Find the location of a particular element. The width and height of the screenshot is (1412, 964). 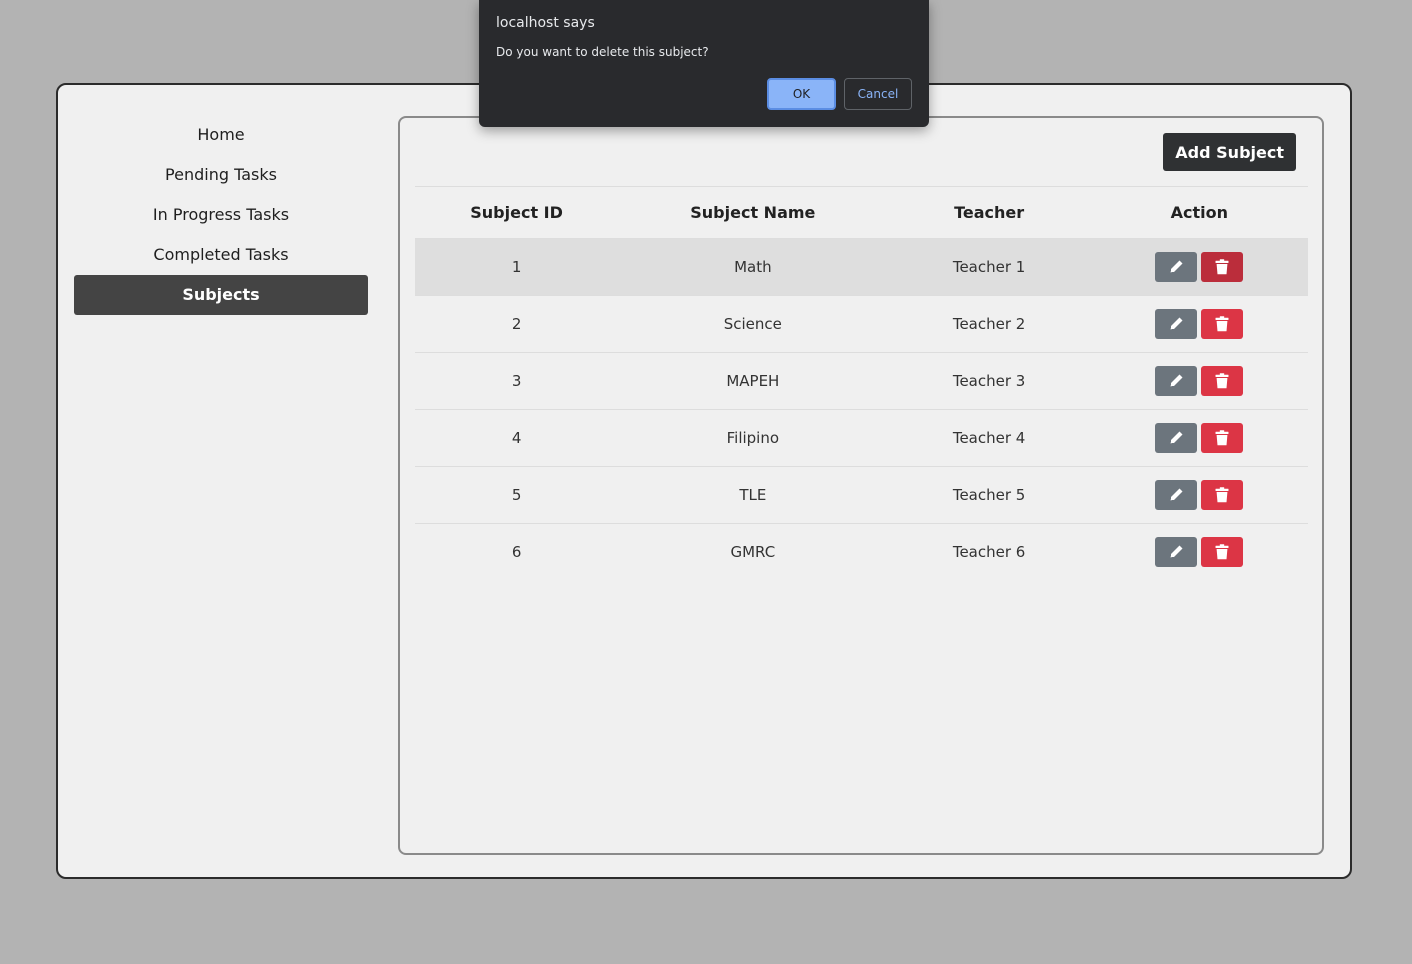

subject-name-cell: MAPEH is located at coordinates (753, 381).